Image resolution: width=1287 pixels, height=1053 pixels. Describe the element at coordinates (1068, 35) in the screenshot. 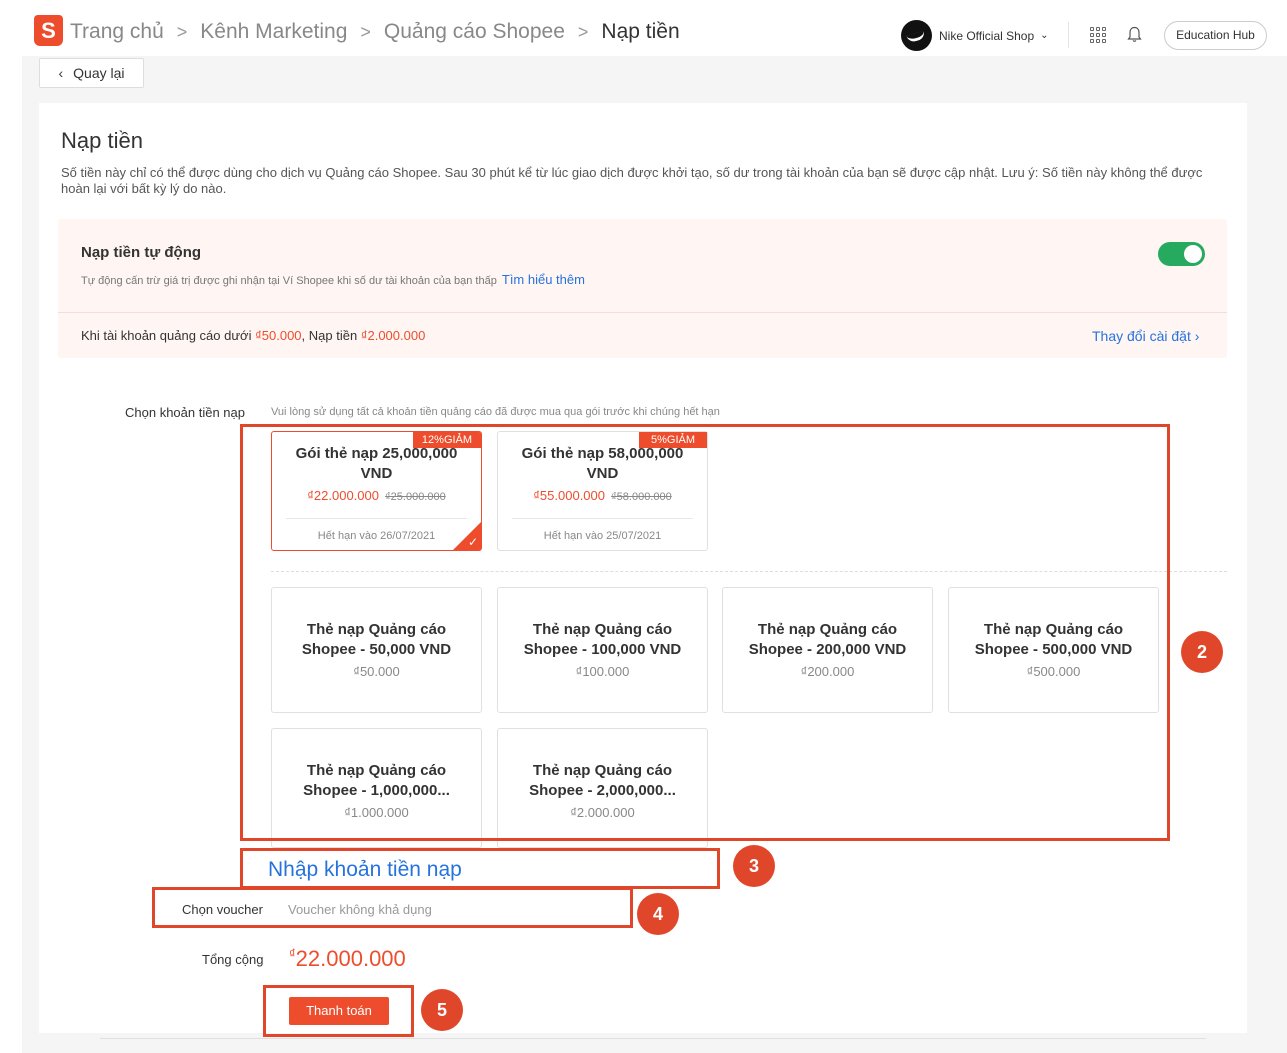

I see `header-divider` at that location.